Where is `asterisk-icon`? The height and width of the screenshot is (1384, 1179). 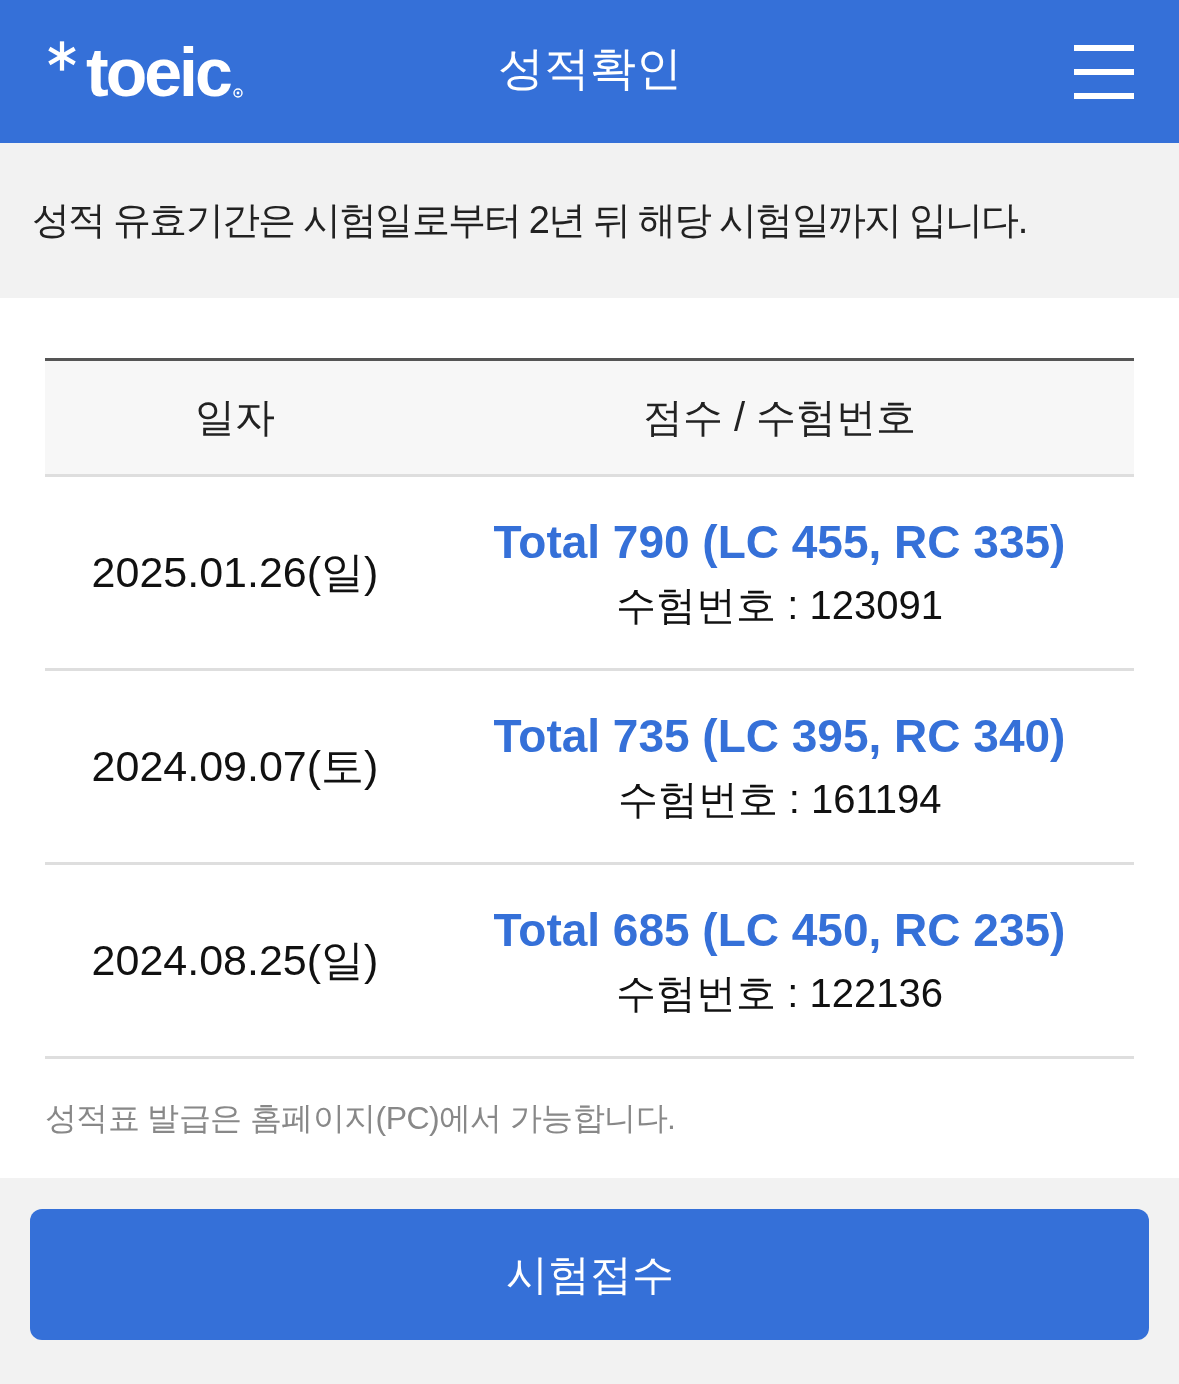 asterisk-icon is located at coordinates (62, 55).